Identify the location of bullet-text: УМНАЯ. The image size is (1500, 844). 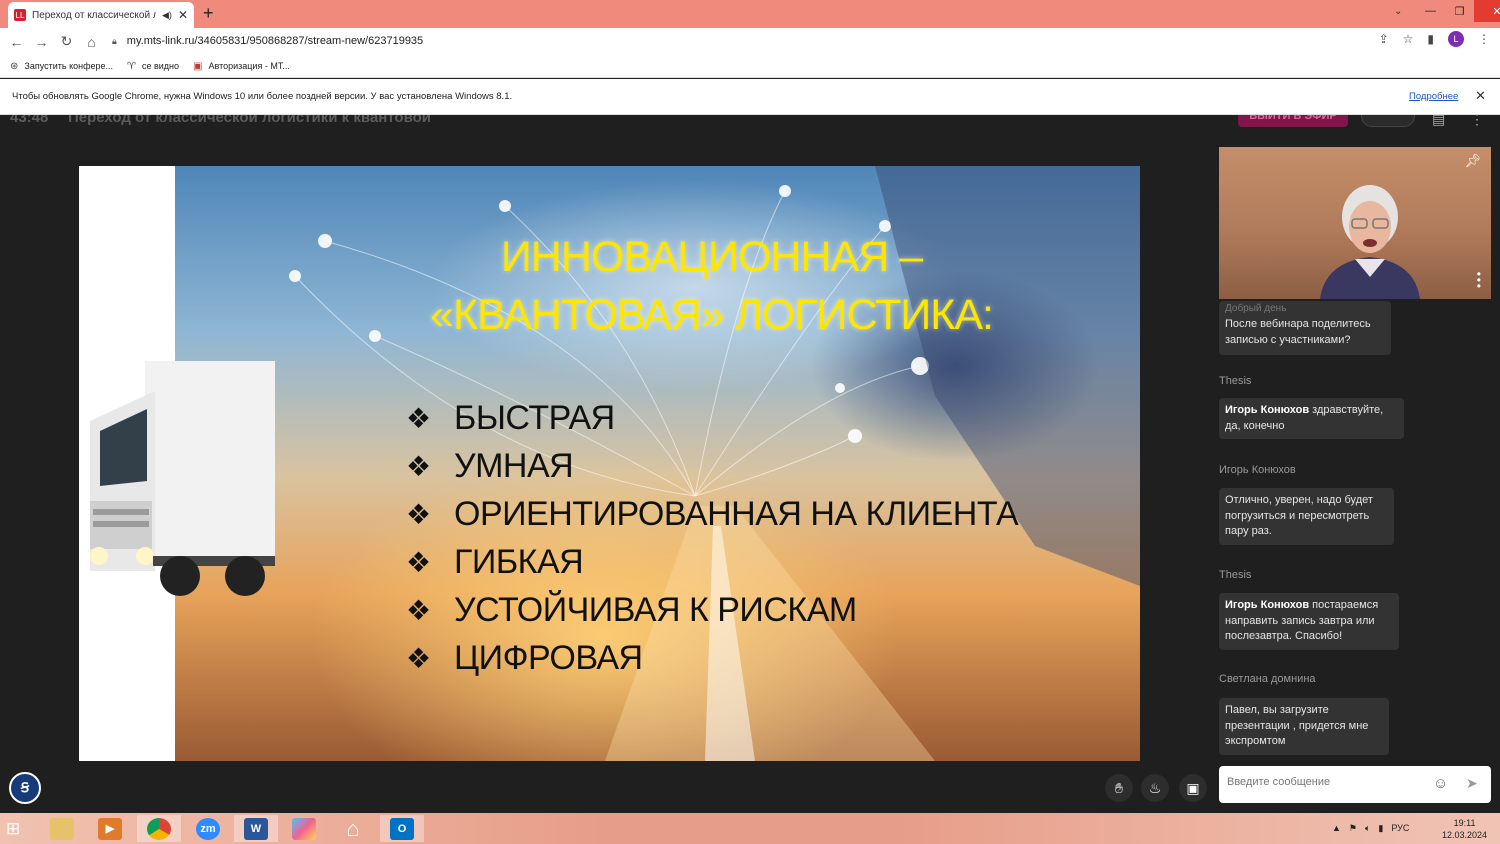
(514, 465).